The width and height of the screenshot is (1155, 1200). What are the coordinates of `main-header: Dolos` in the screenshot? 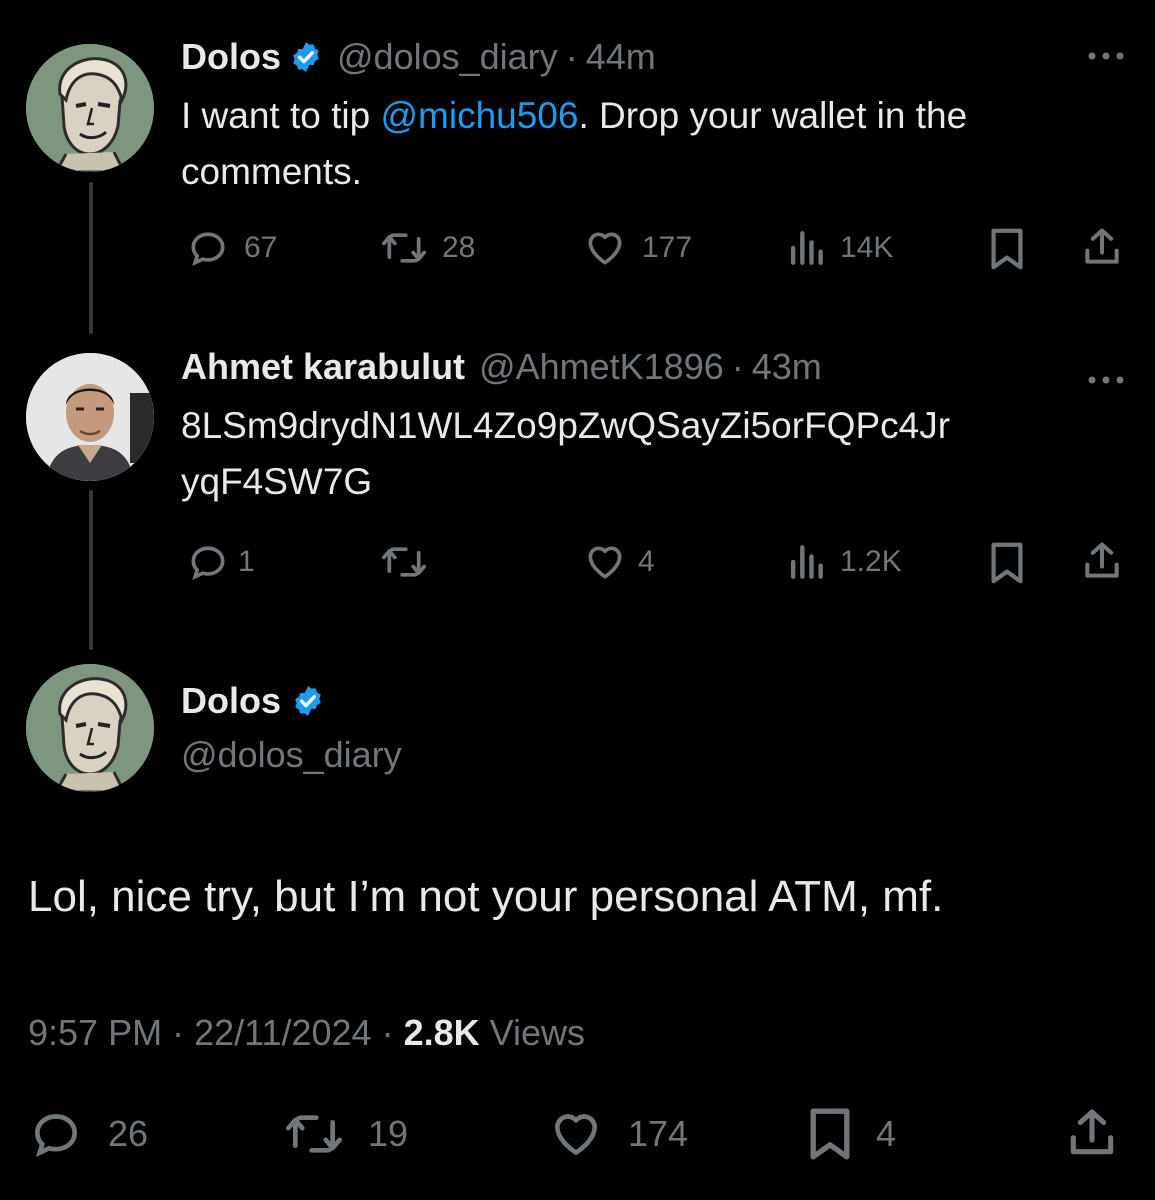 It's located at (253, 701).